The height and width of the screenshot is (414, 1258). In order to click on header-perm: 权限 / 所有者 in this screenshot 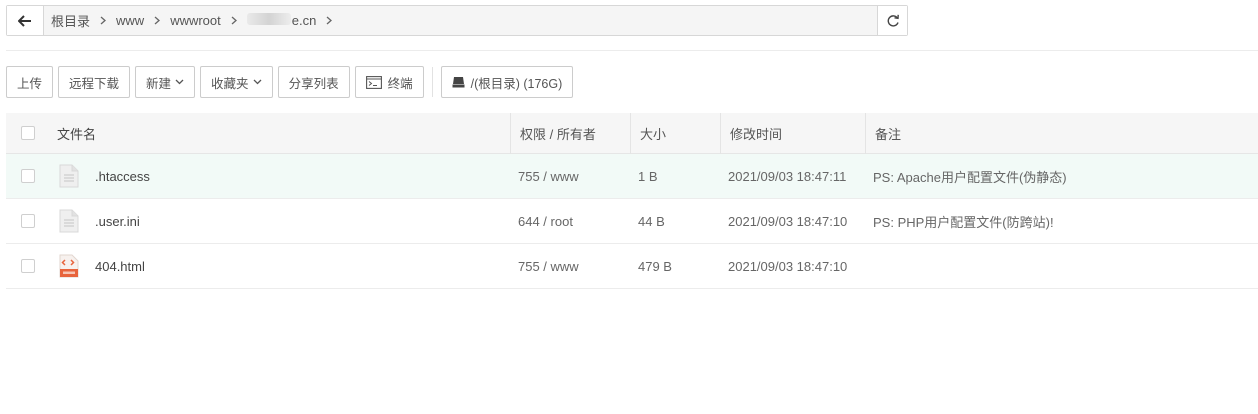, I will do `click(570, 133)`.